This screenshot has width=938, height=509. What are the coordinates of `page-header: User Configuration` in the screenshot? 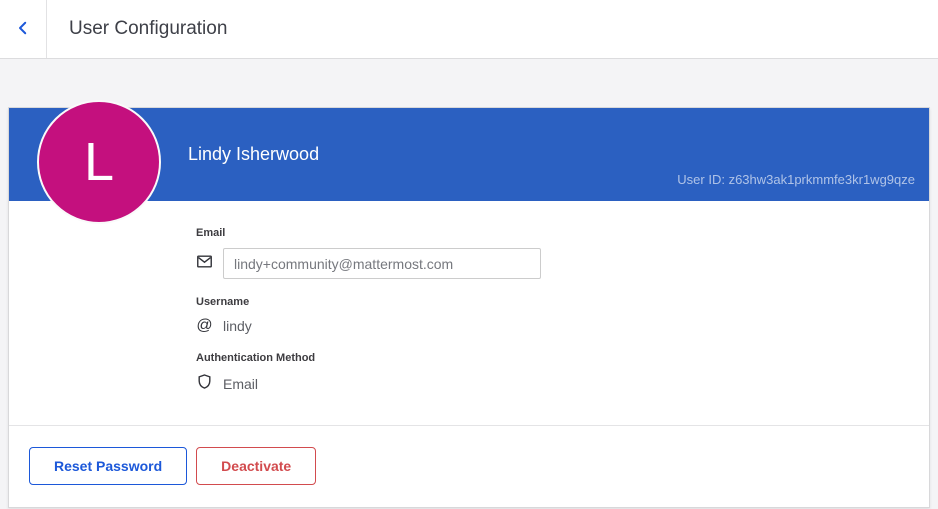 It's located at (469, 29).